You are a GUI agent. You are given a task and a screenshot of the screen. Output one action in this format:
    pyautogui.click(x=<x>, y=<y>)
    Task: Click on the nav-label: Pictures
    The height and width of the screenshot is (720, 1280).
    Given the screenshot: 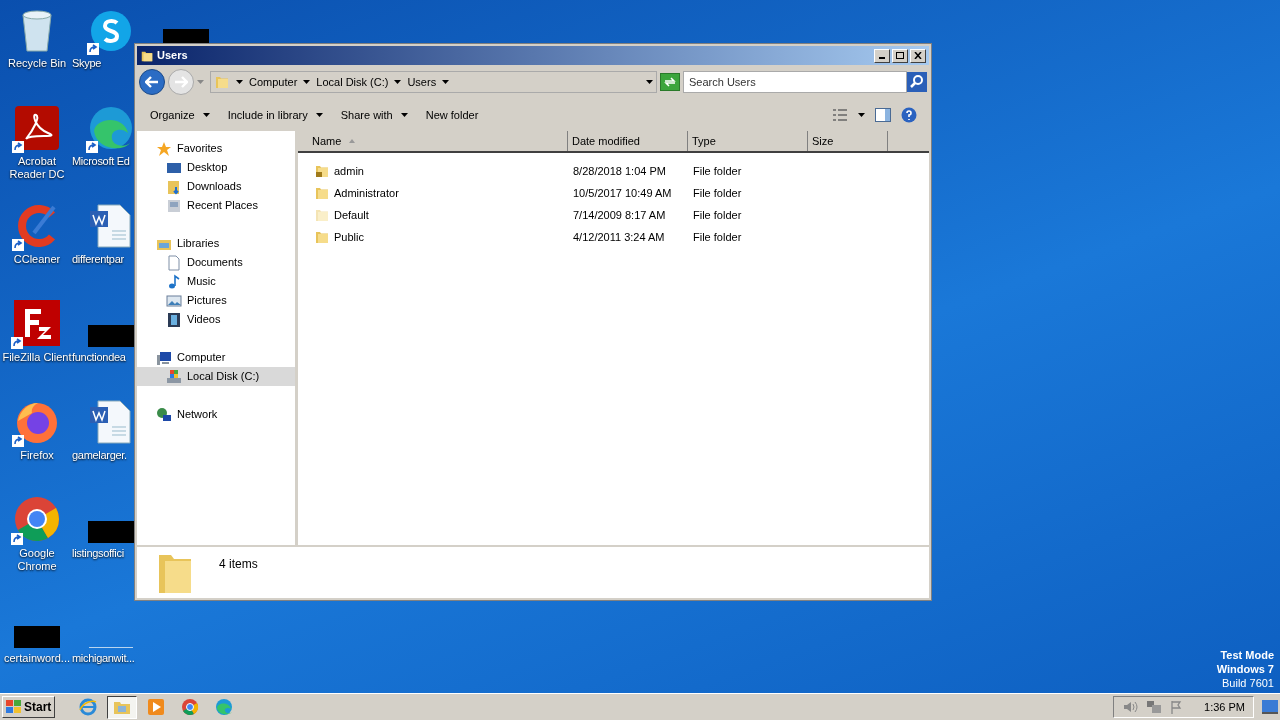 What is the action you would take?
    pyautogui.click(x=207, y=301)
    